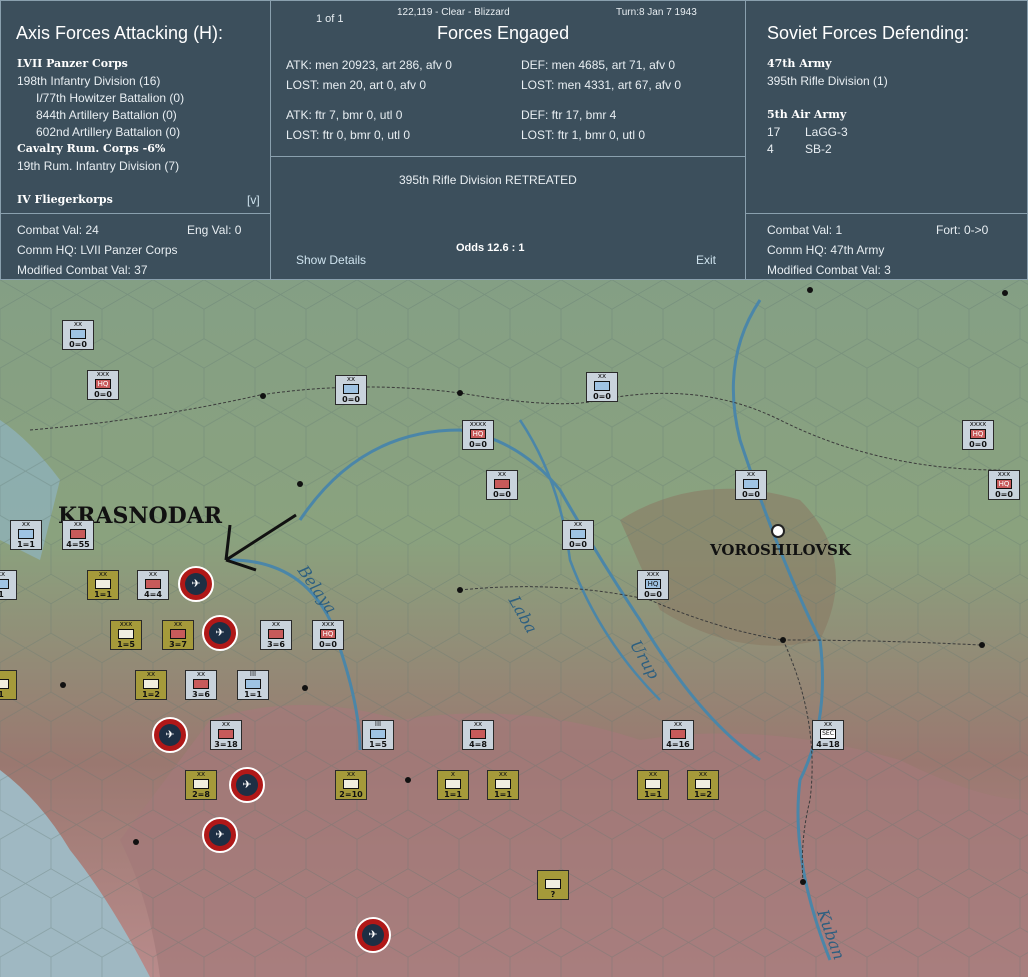 This screenshot has width=1028, height=977. Describe the element at coordinates (351, 794) in the screenshot. I see `unit-strength: 2=10` at that location.